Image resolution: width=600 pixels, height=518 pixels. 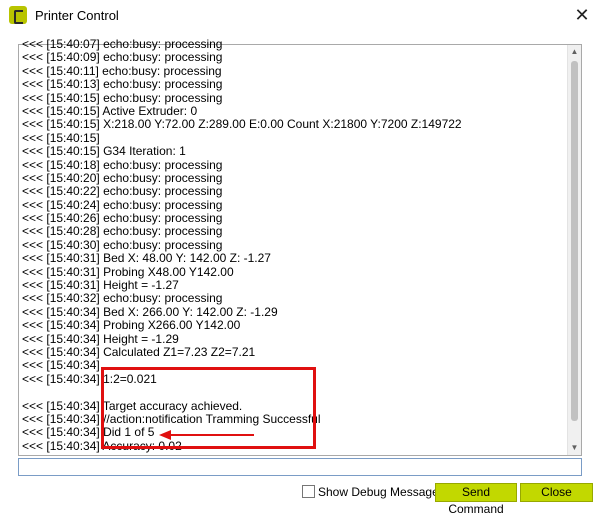 I want to click on console-line: <<< [15:40:15], so click(x=61, y=137).